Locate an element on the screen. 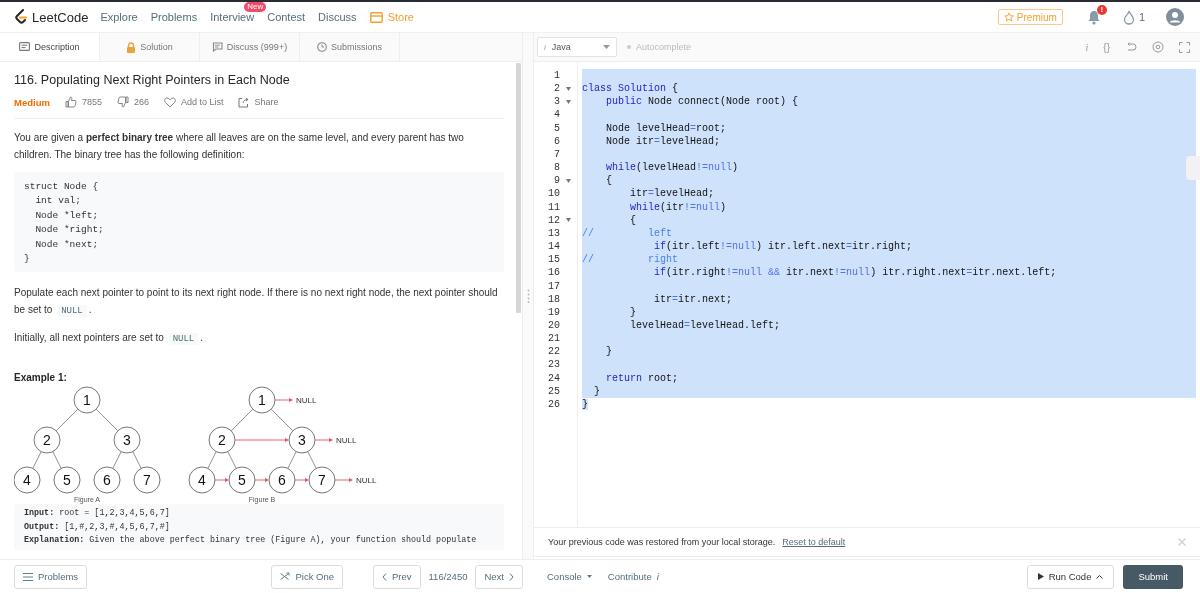  streak-count: 1 is located at coordinates (1141, 17).